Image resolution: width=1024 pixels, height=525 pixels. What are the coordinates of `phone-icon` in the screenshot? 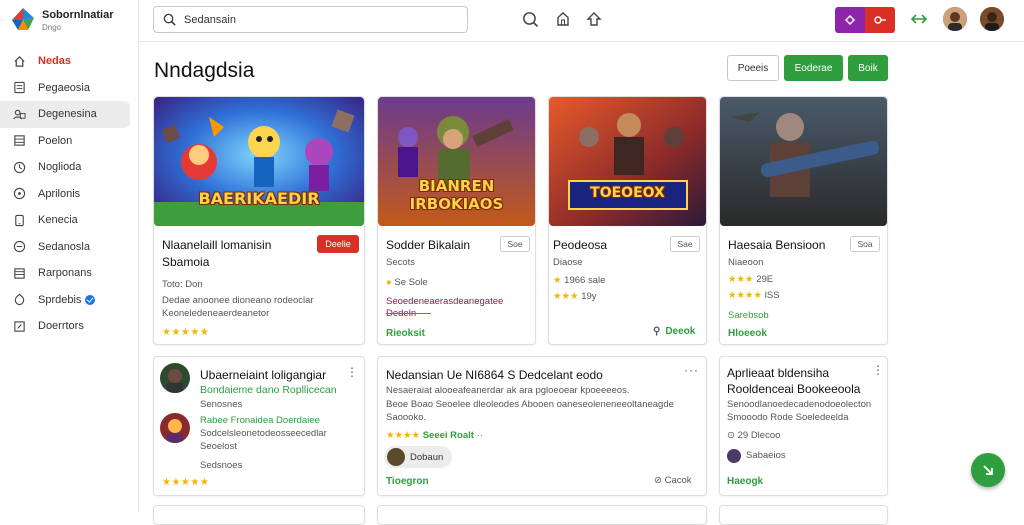 It's located at (19, 220).